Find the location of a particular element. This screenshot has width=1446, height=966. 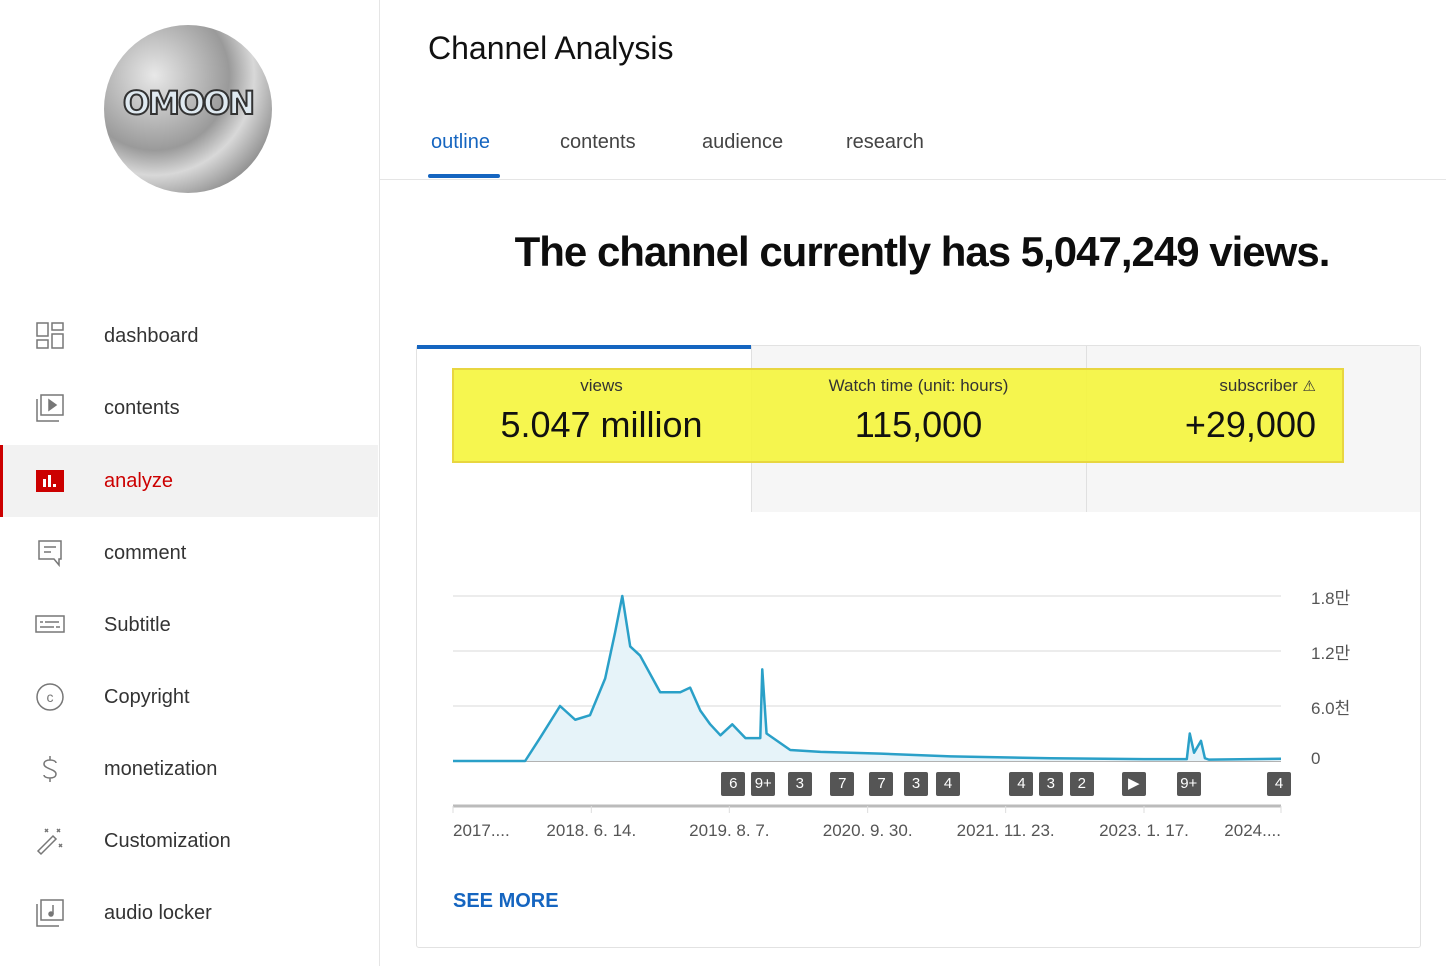

y-tick-label: 1.8만 is located at coordinates (1331, 598).